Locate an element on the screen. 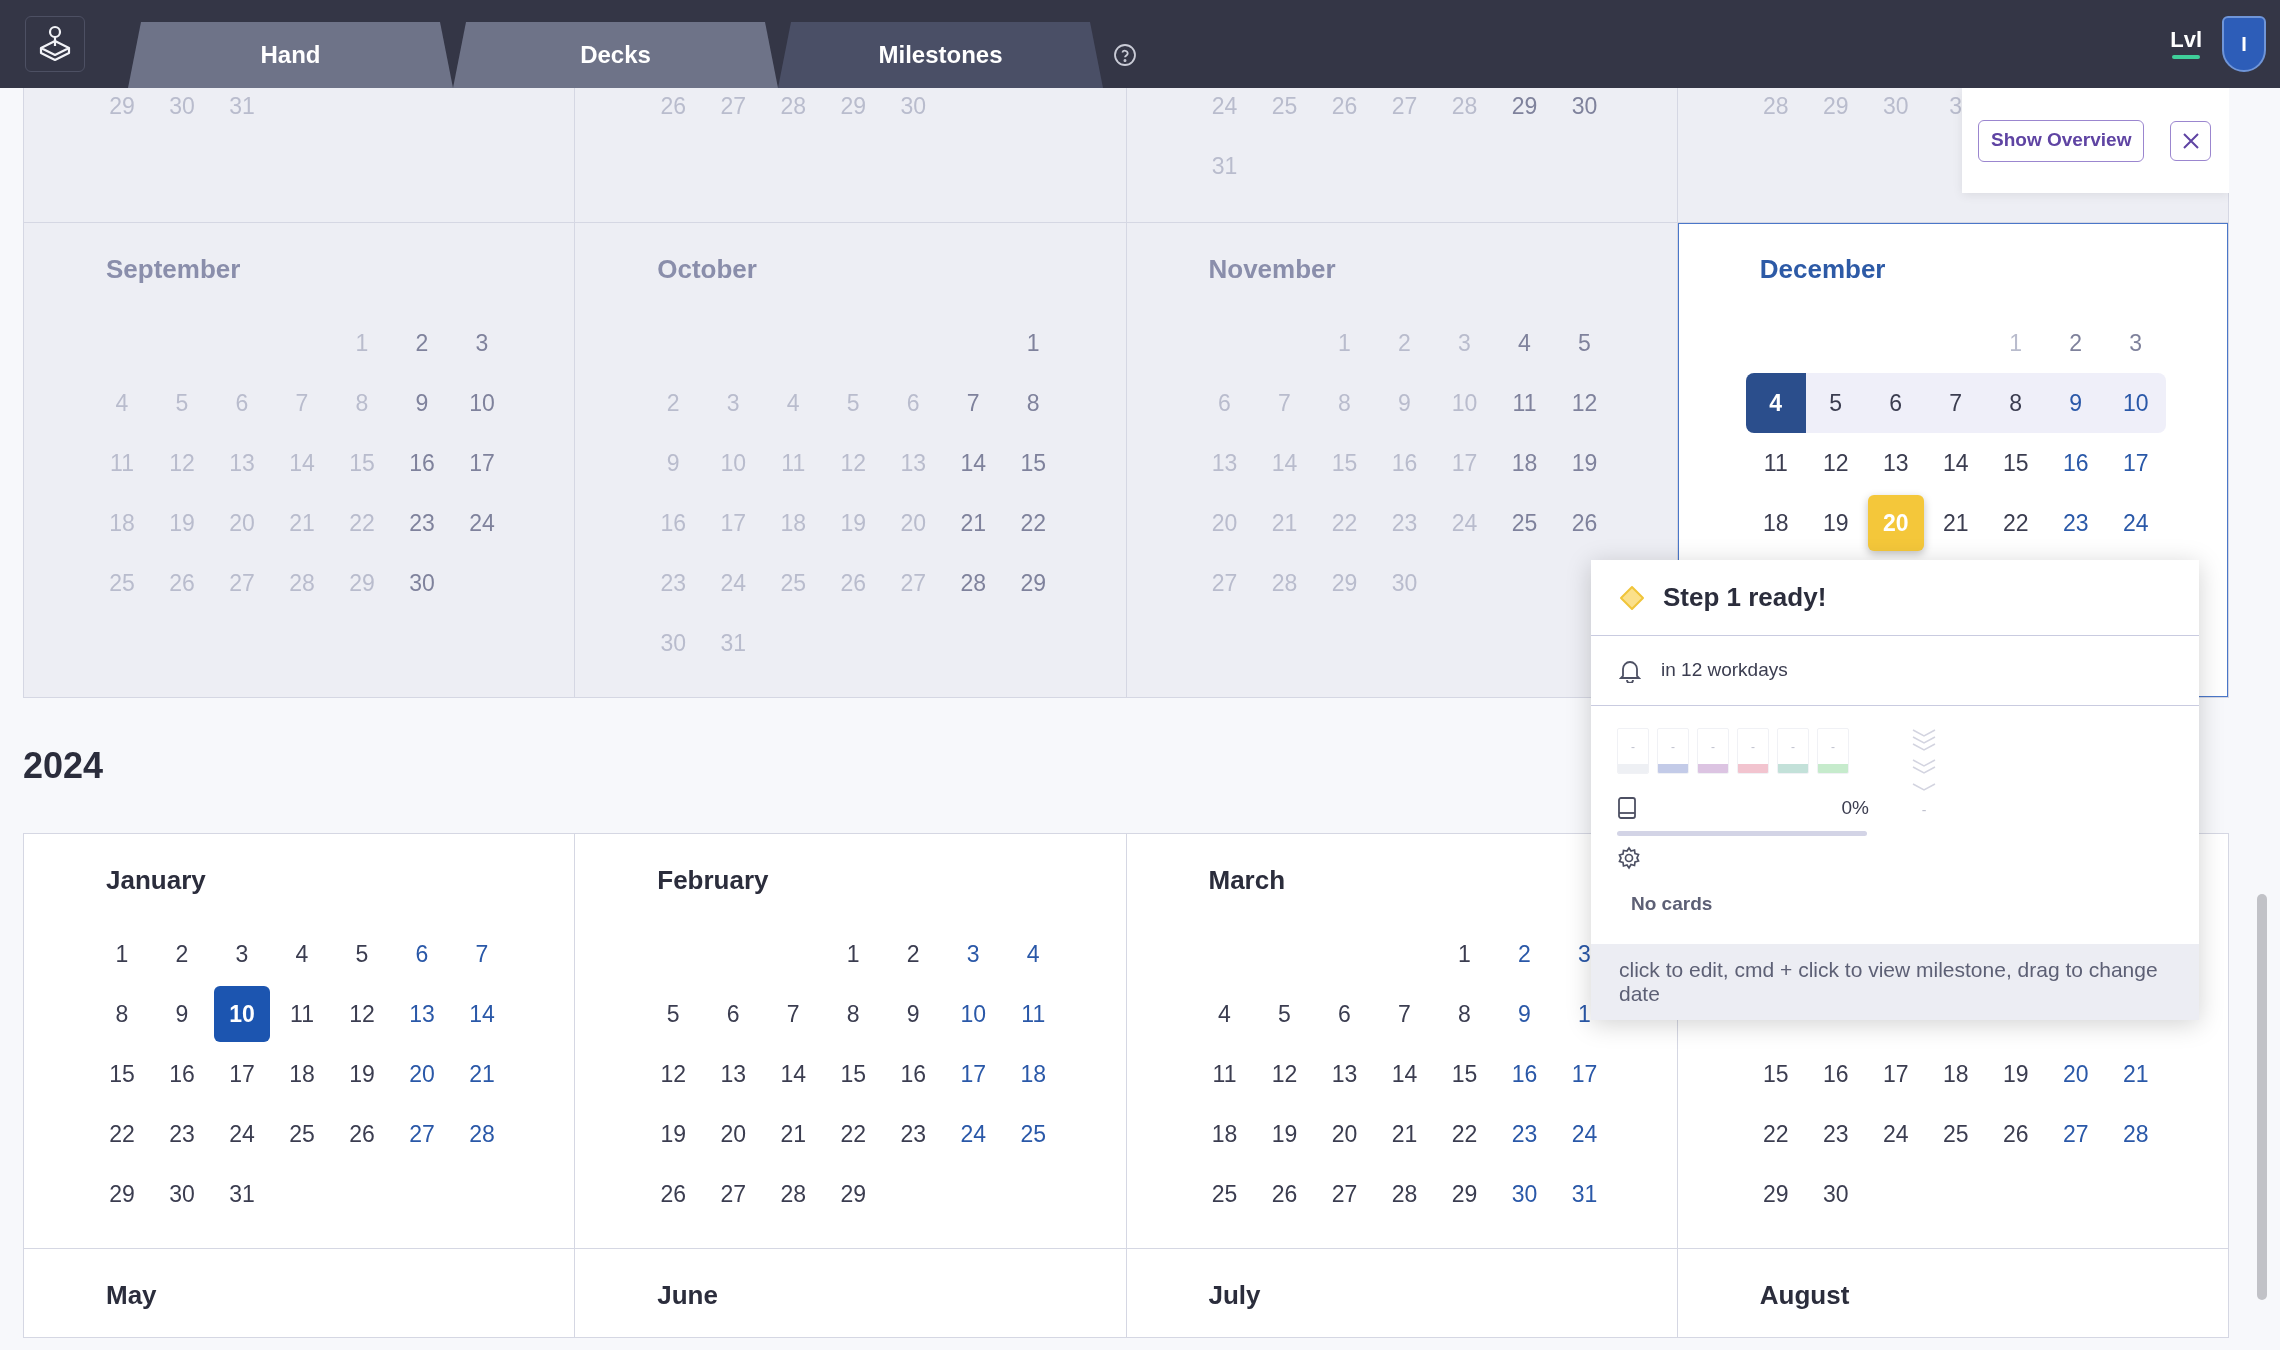 The width and height of the screenshot is (2280, 1350). calendar-day: 2 is located at coordinates (2076, 343).